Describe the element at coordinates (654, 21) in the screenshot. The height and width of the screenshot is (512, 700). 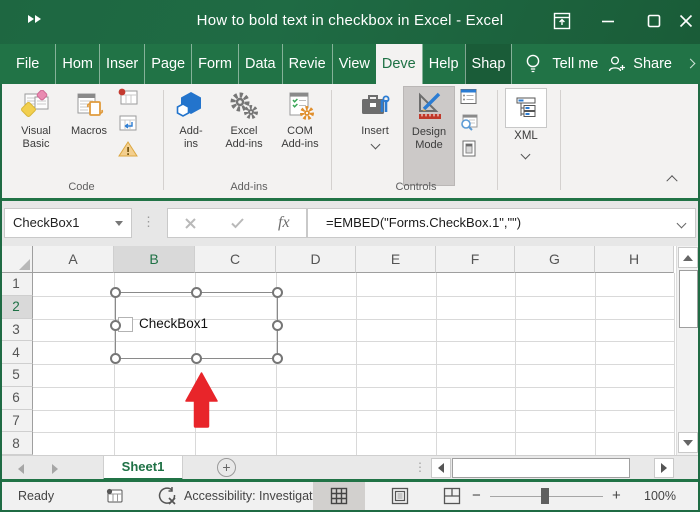
I see `maximize-button` at that location.